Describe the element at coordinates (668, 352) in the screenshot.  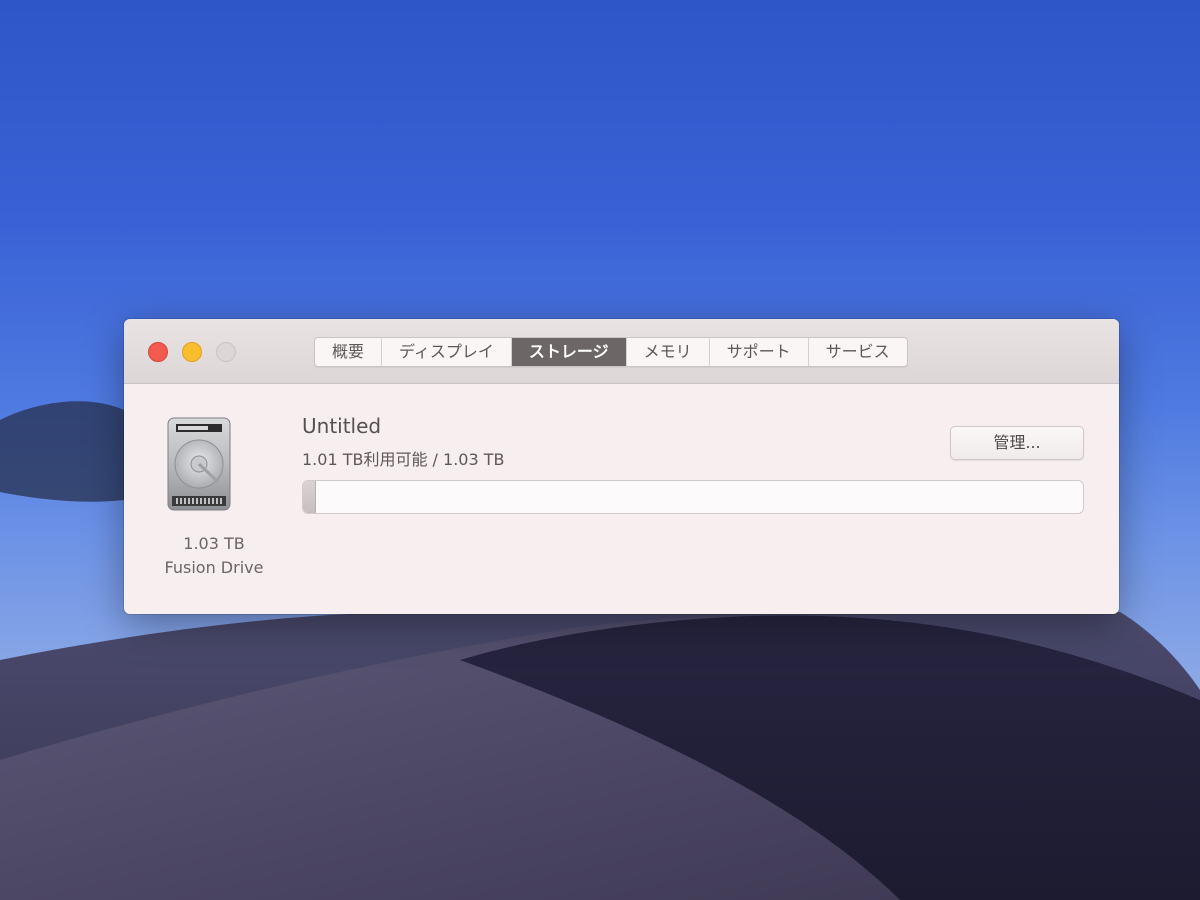
I see `tab-memory: メモリ` at that location.